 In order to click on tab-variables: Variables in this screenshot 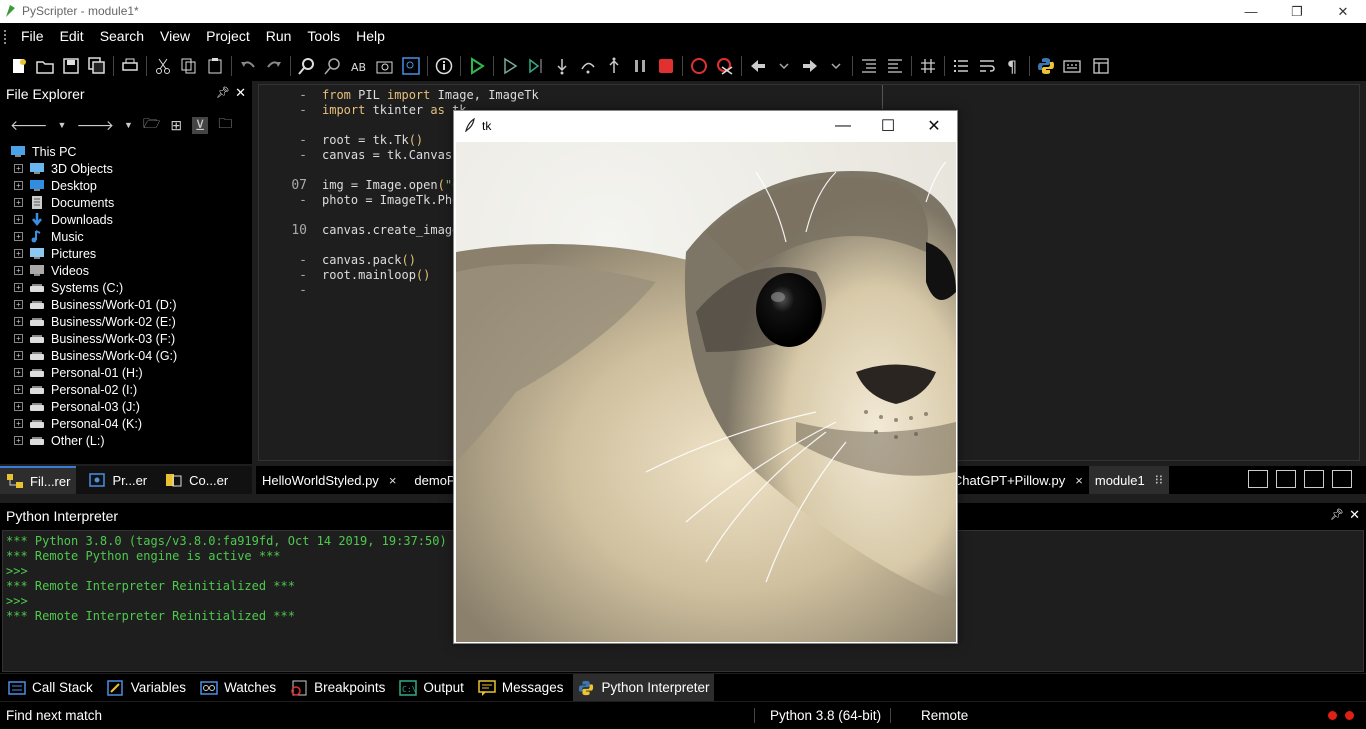, I will do `click(146, 687)`.